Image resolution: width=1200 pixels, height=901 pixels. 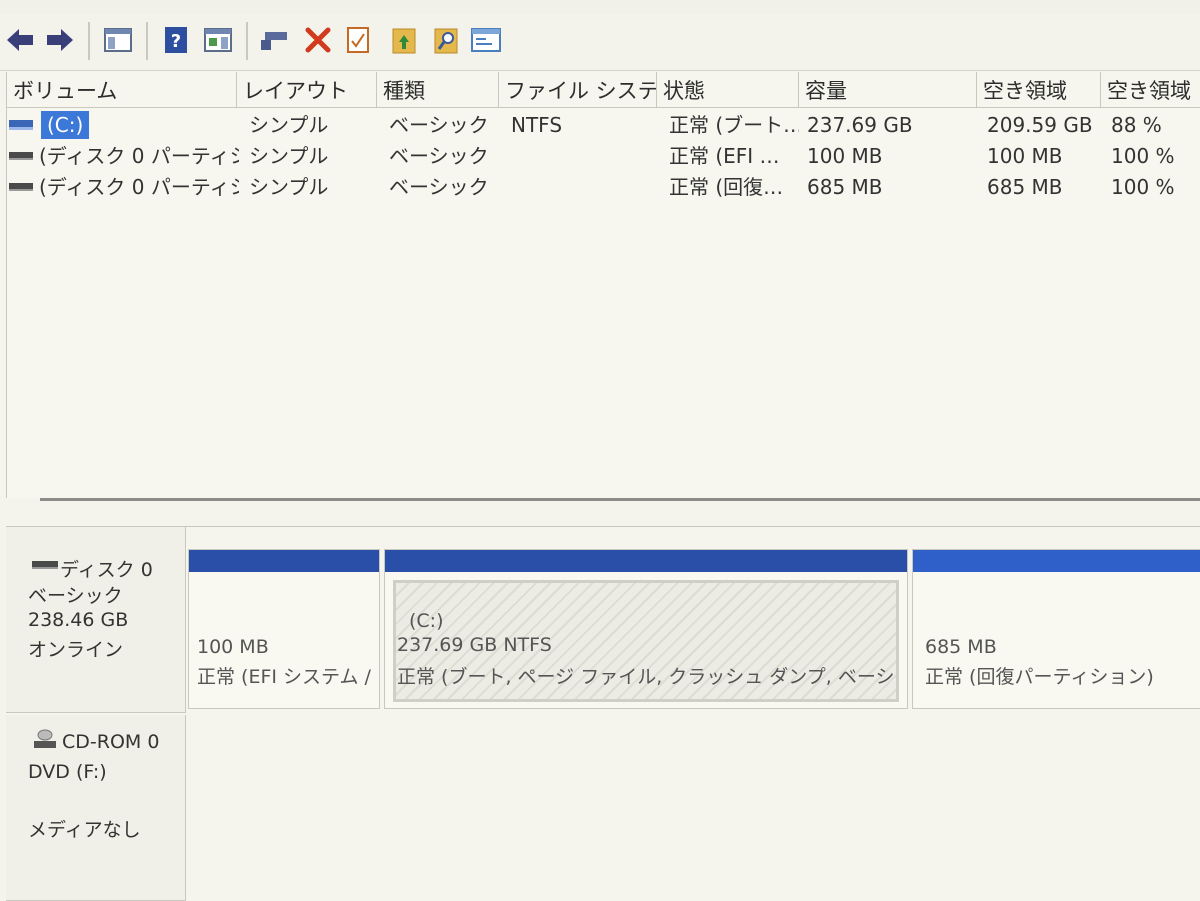 What do you see at coordinates (84, 830) in the screenshot?
I see `cdrom-state: メディアなし` at bounding box center [84, 830].